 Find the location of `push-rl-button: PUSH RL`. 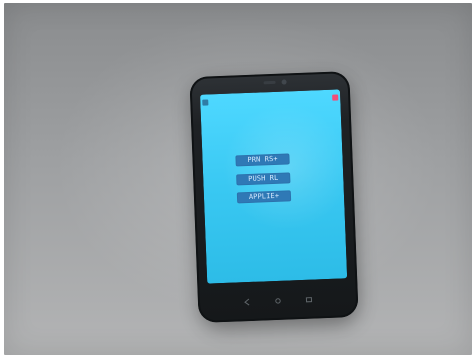

push-rl-button: PUSH RL is located at coordinates (263, 179).